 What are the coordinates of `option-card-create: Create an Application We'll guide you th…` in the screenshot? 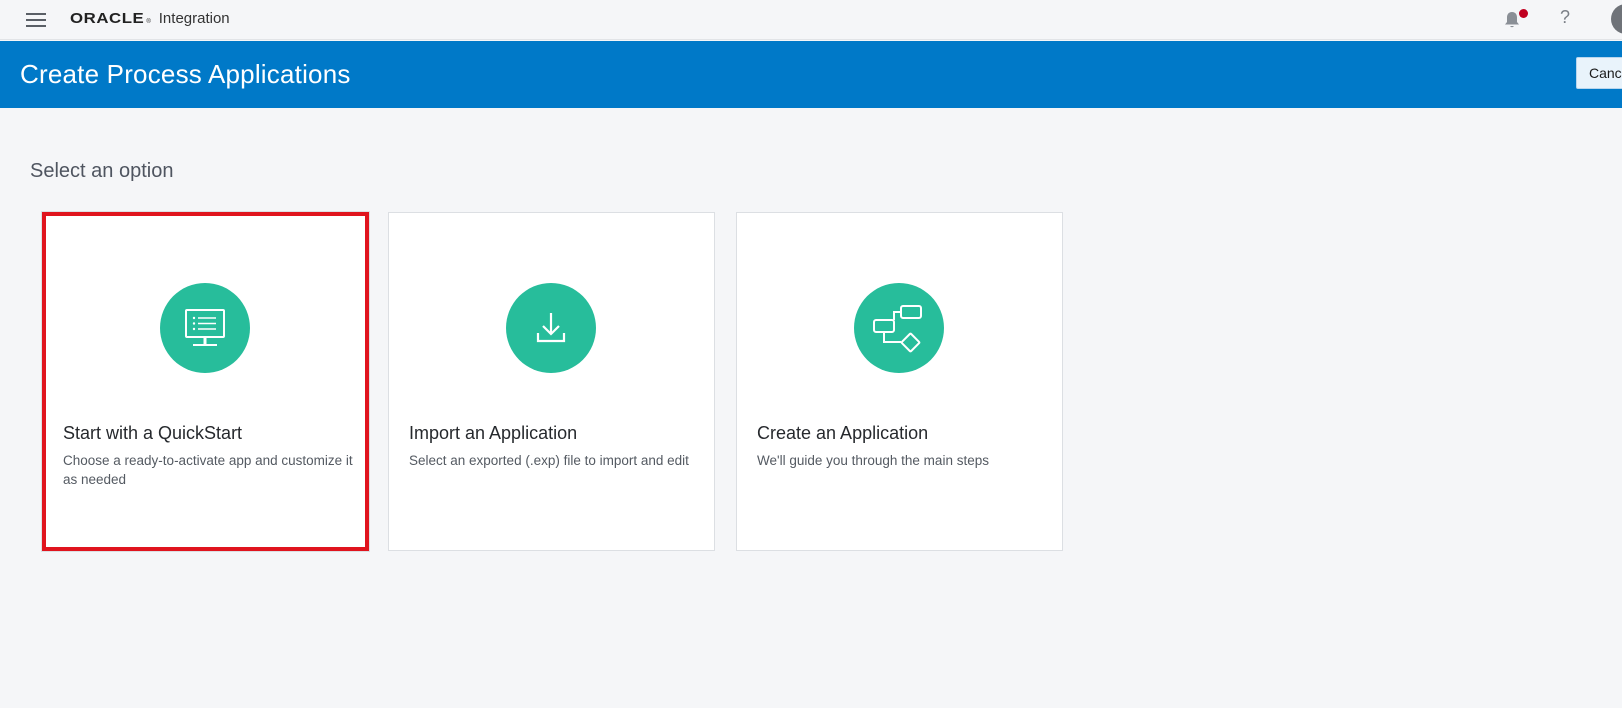 It's located at (899, 381).